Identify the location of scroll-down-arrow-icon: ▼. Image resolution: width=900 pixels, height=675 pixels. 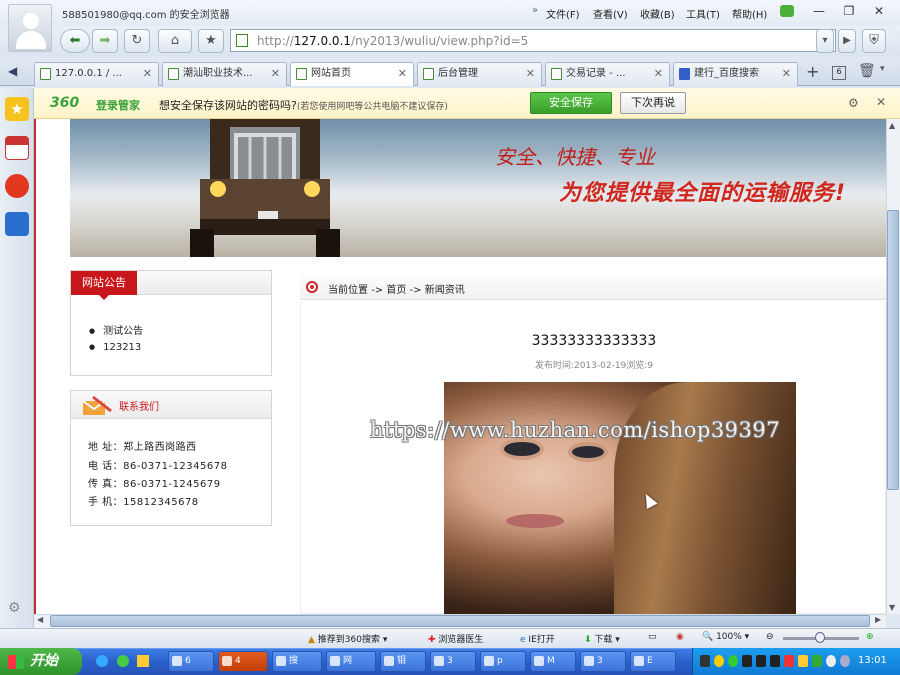
(892, 607).